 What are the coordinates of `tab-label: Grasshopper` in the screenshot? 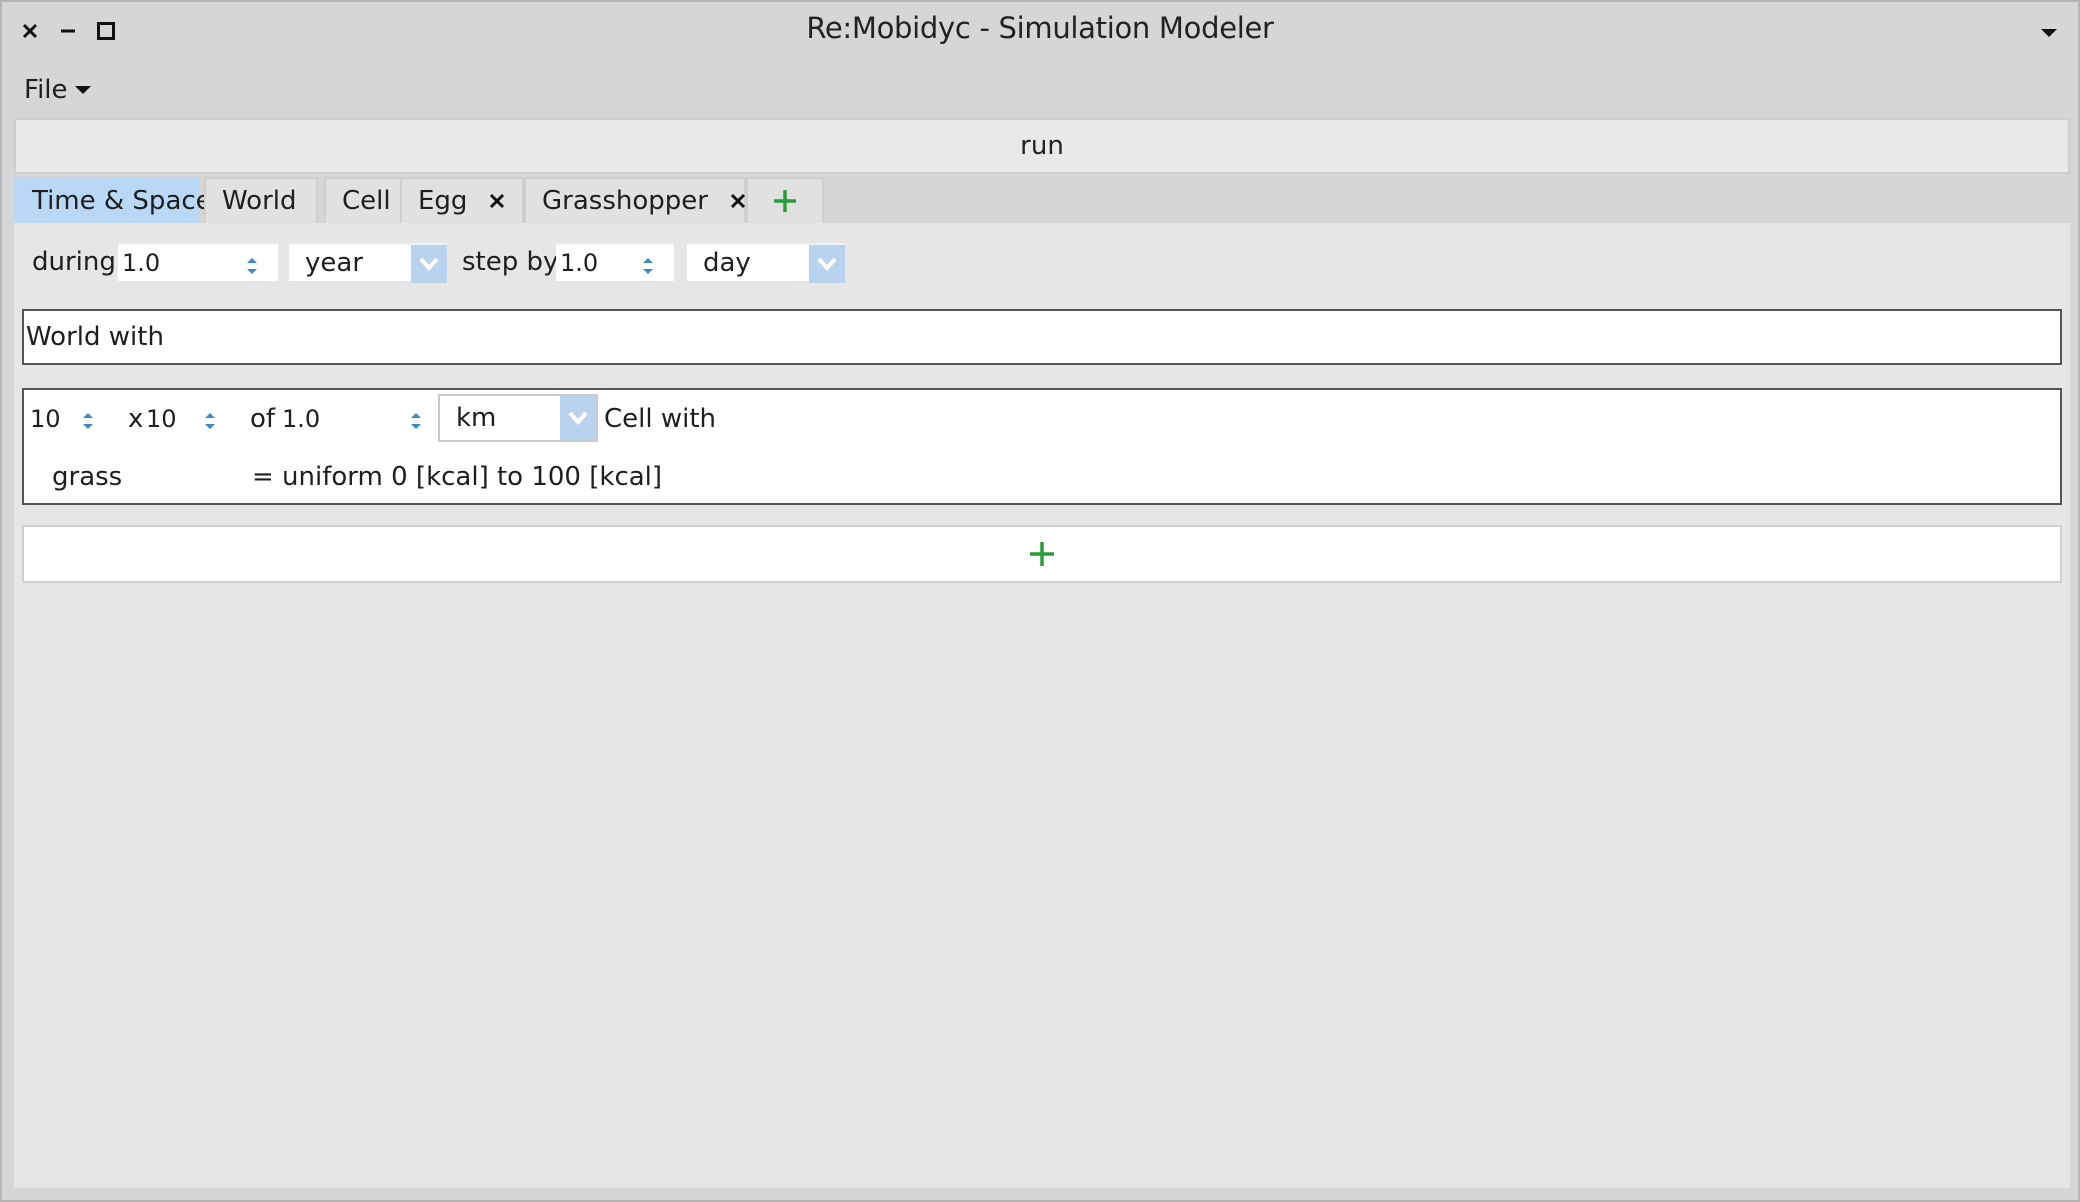 It's located at (625, 201).